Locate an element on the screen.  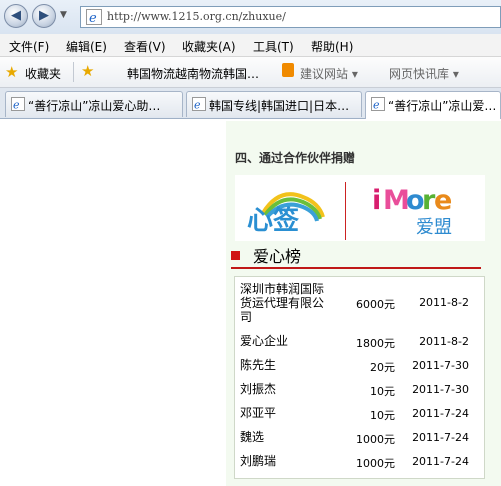
ie-icon: e is located at coordinates (94, 17).